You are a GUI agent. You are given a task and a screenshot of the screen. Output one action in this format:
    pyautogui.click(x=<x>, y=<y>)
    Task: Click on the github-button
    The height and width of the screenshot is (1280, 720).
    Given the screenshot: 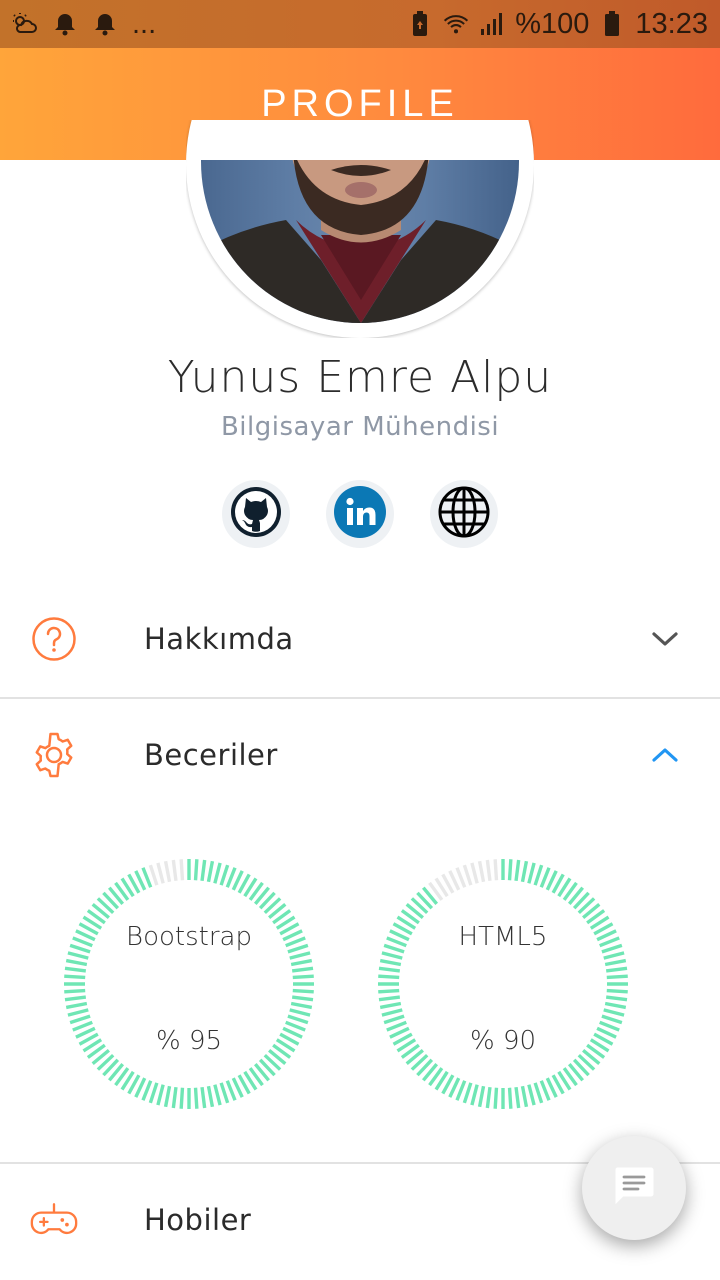 What is the action you would take?
    pyautogui.click(x=256, y=514)
    